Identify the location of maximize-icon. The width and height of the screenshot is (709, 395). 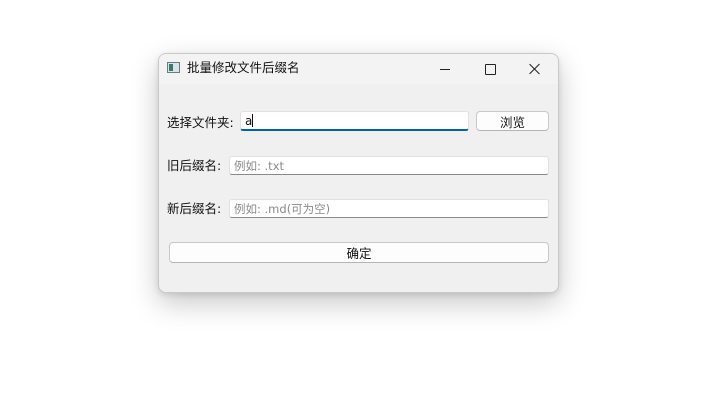
(490, 69).